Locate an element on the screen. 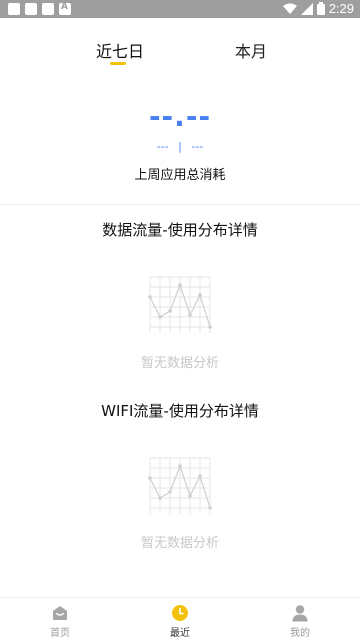 Image resolution: width=360 pixels, height=640 pixels. signal-icon is located at coordinates (306, 8).